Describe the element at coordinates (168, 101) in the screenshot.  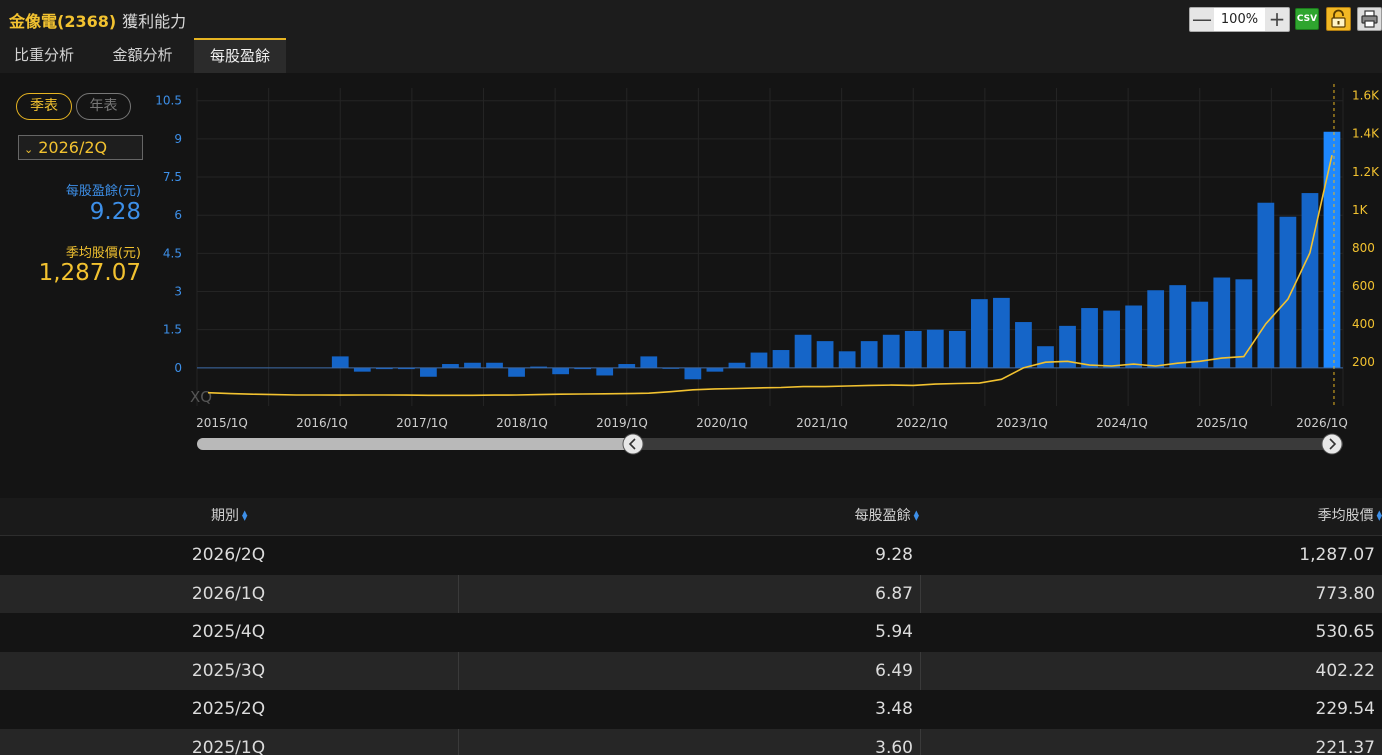
I see `y-left-tick-label: 10.5` at that location.